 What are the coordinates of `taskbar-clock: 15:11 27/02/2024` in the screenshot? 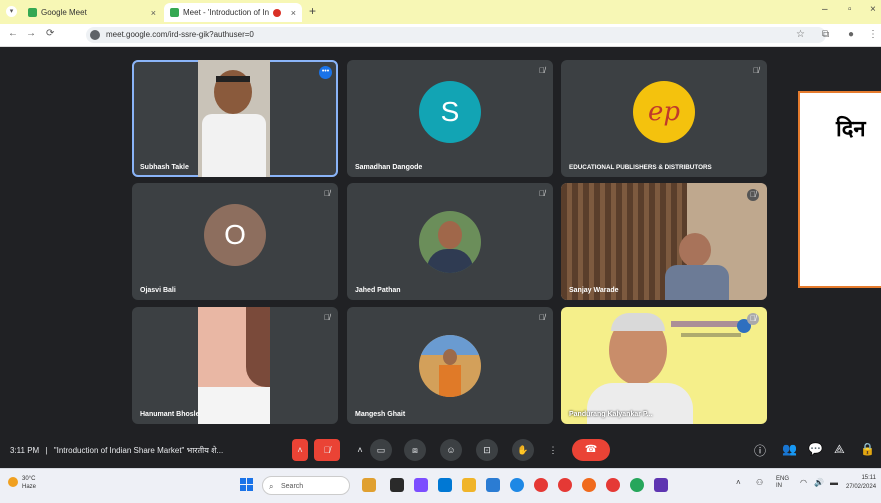 It's located at (861, 483).